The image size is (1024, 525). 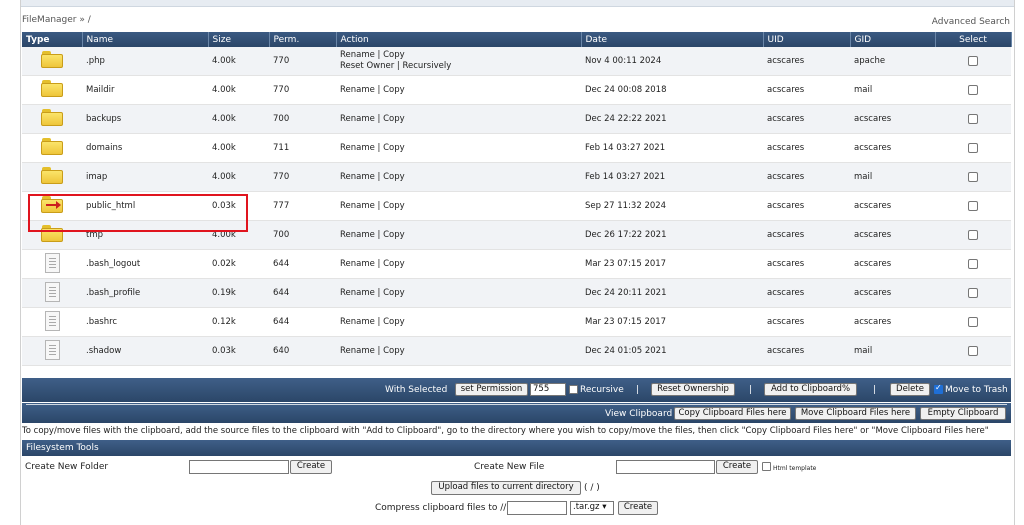 What do you see at coordinates (573, 389) in the screenshot?
I see `recursive-checkbox` at bounding box center [573, 389].